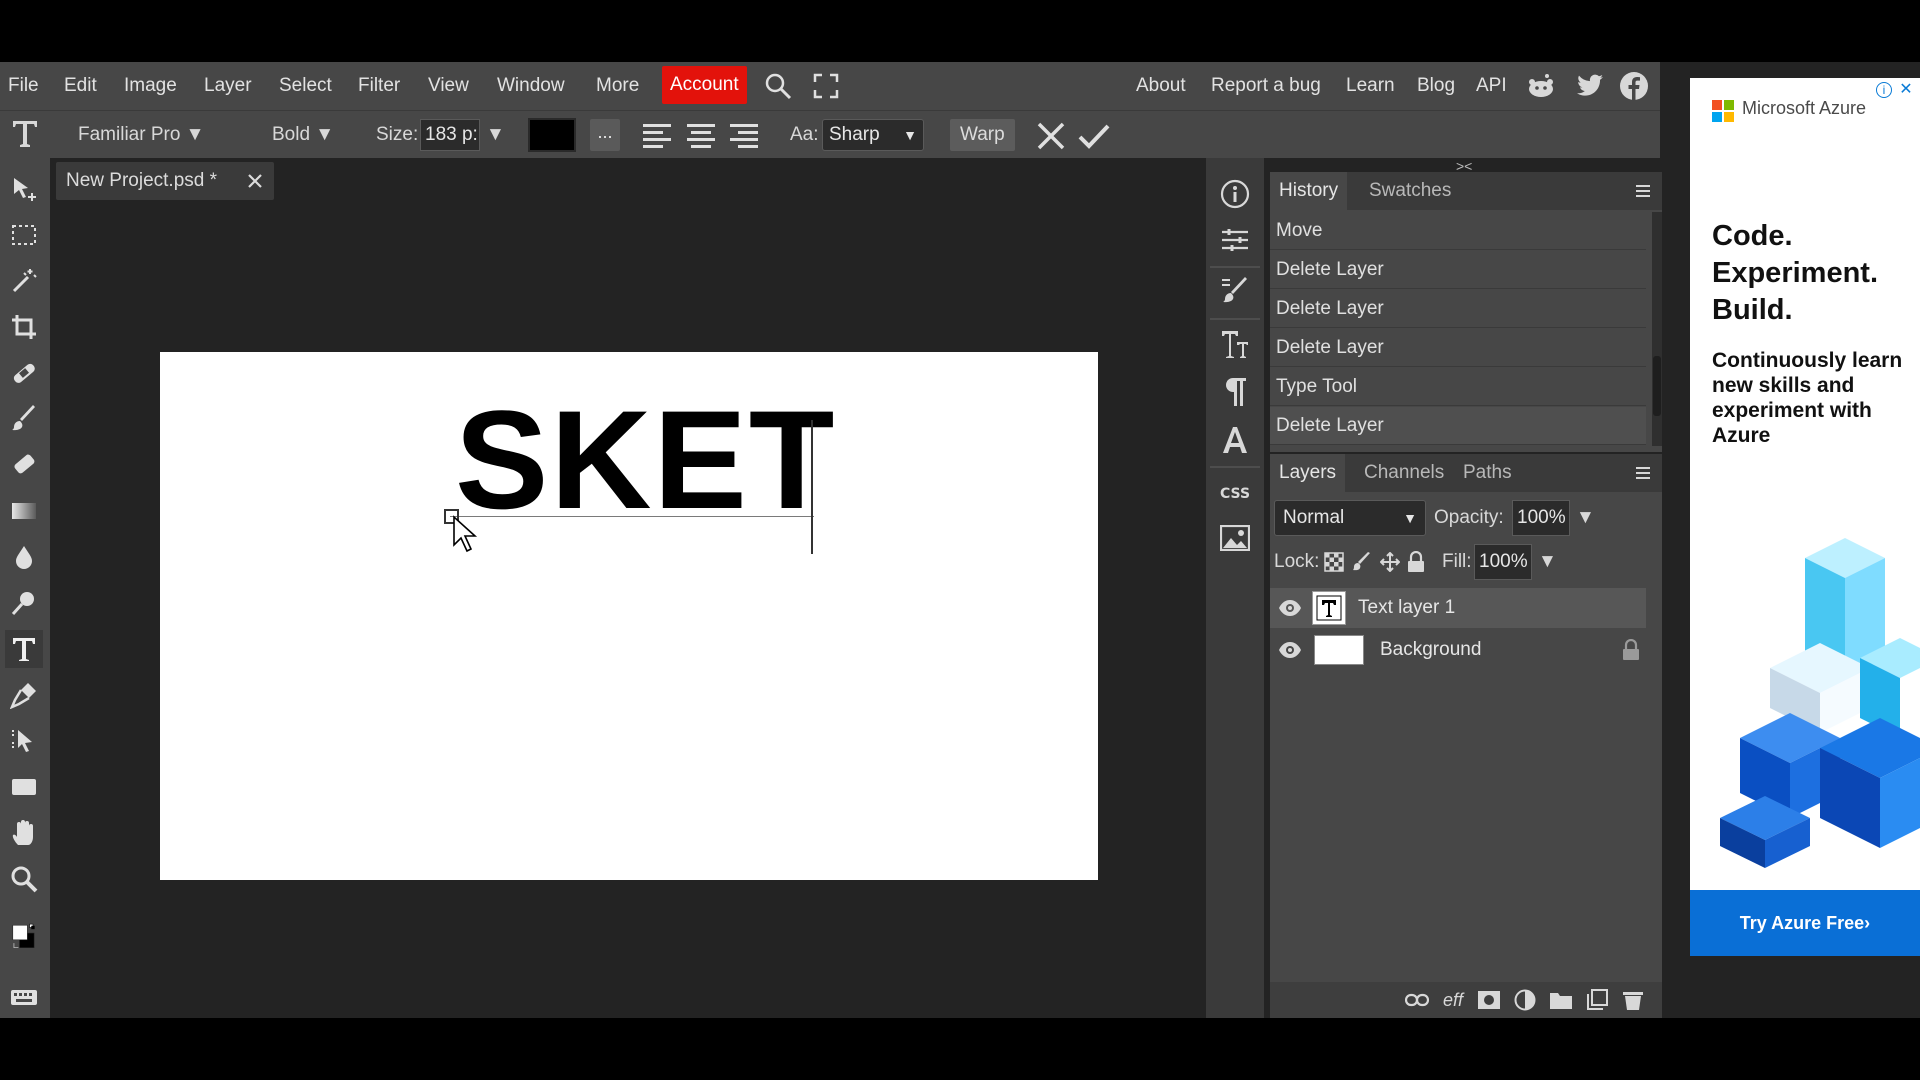 The image size is (1920, 1080). Describe the element at coordinates (1390, 564) in the screenshot. I see `lock-position-icon` at that location.